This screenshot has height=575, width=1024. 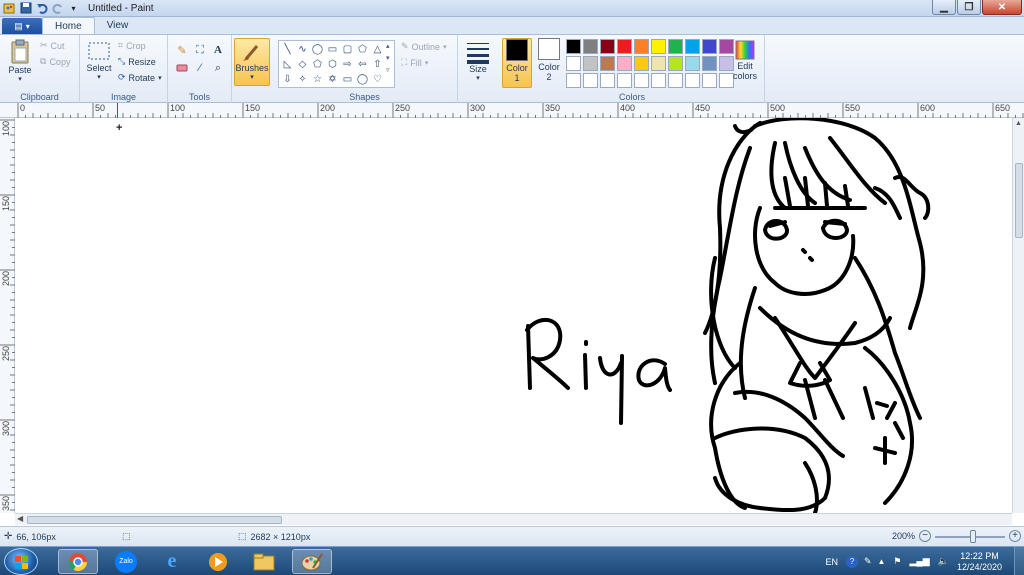 What do you see at coordinates (332, 64) in the screenshot?
I see `hexagon-shape-icon: ⬡` at bounding box center [332, 64].